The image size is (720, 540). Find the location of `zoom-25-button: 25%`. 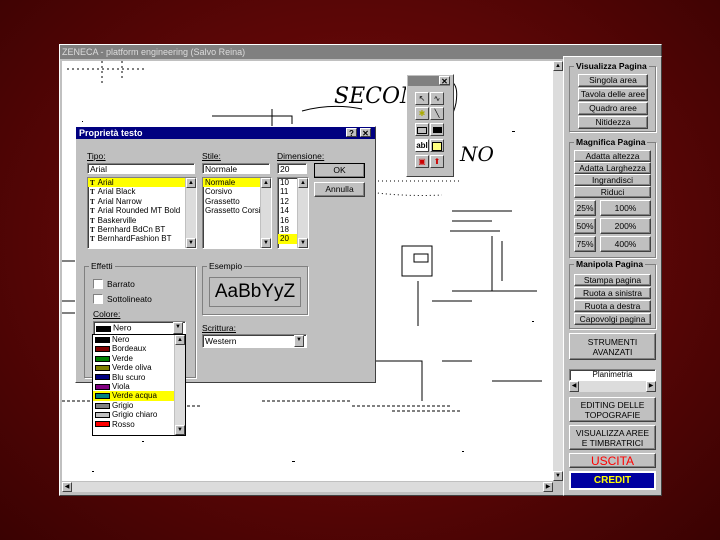

zoom-25-button: 25% is located at coordinates (585, 208).